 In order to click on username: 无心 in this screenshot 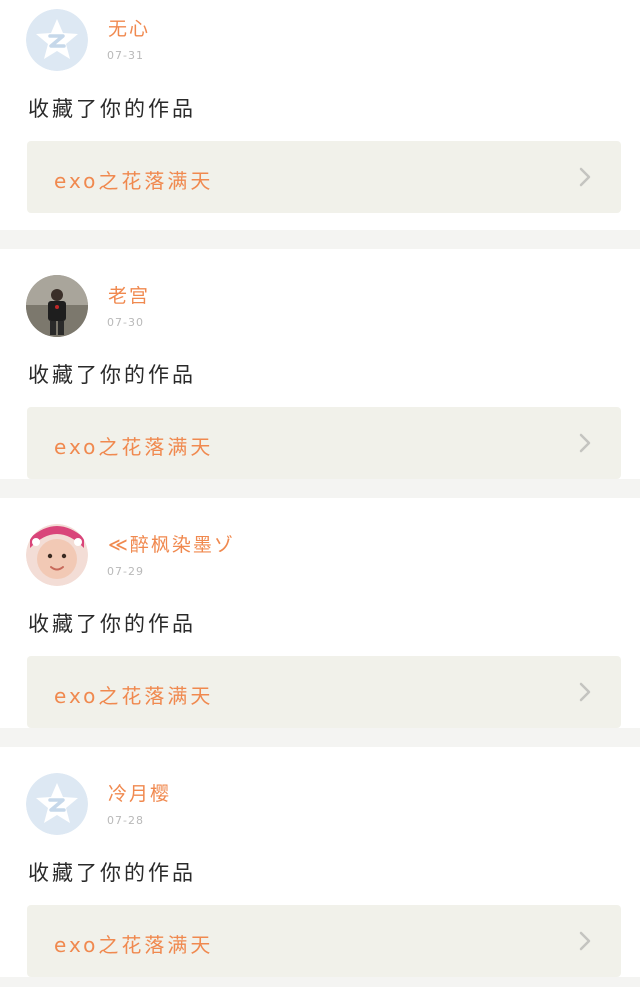, I will do `click(129, 27)`.